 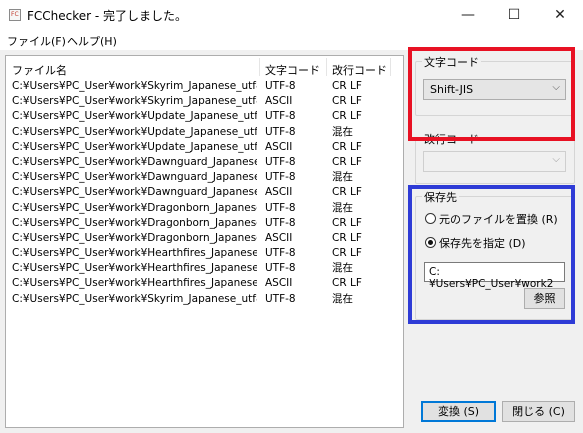 I want to click on close-button: 閉じる (C), so click(x=538, y=411).